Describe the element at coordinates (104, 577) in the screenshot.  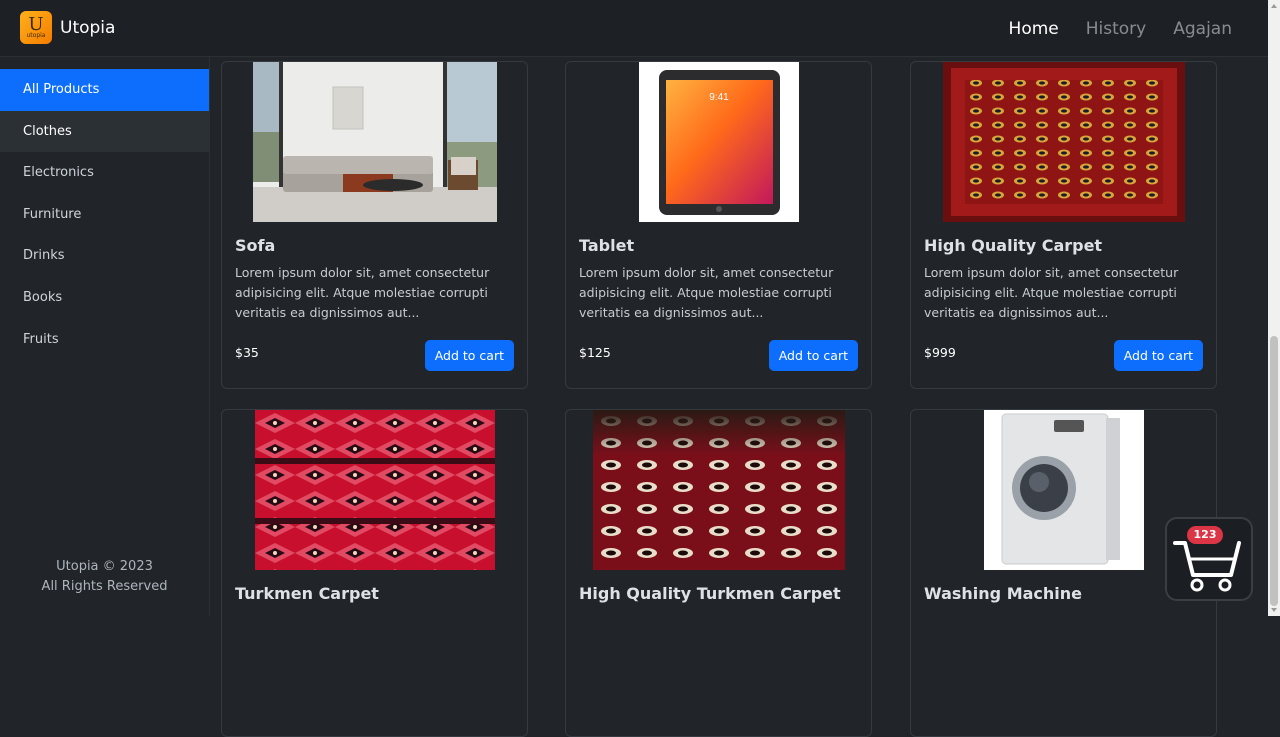
I see `sidebar-footer: Utopia © 2023 All Rights Reserved` at that location.